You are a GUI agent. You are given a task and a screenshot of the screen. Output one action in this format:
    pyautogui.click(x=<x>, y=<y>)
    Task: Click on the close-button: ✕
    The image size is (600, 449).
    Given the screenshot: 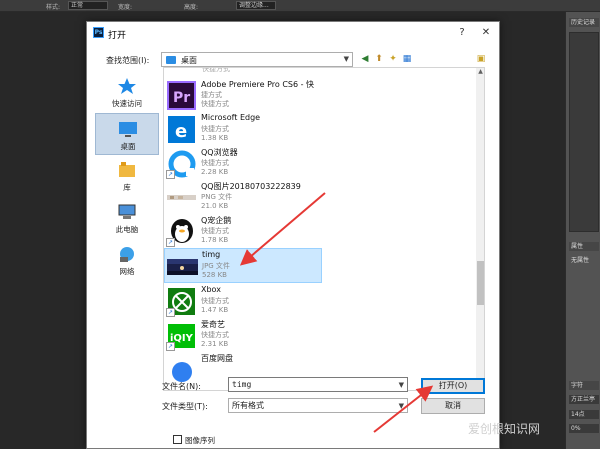 What is the action you would take?
    pyautogui.click(x=486, y=33)
    